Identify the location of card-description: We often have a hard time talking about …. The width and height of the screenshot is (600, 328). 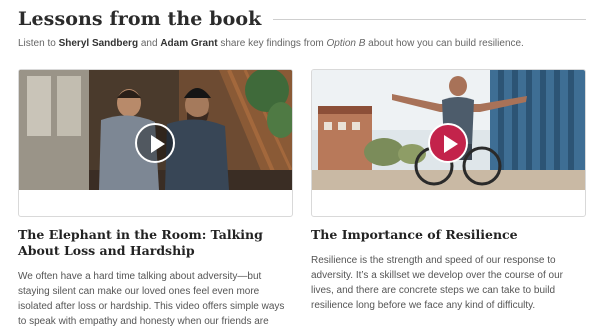
(151, 299).